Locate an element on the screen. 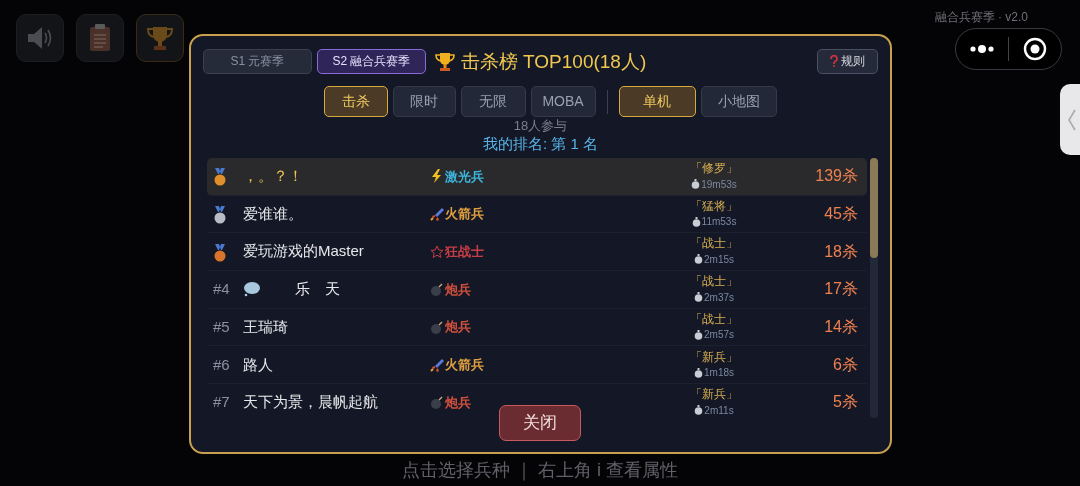 This screenshot has height=486, width=1080. mode-tab: MOBA is located at coordinates (563, 101).